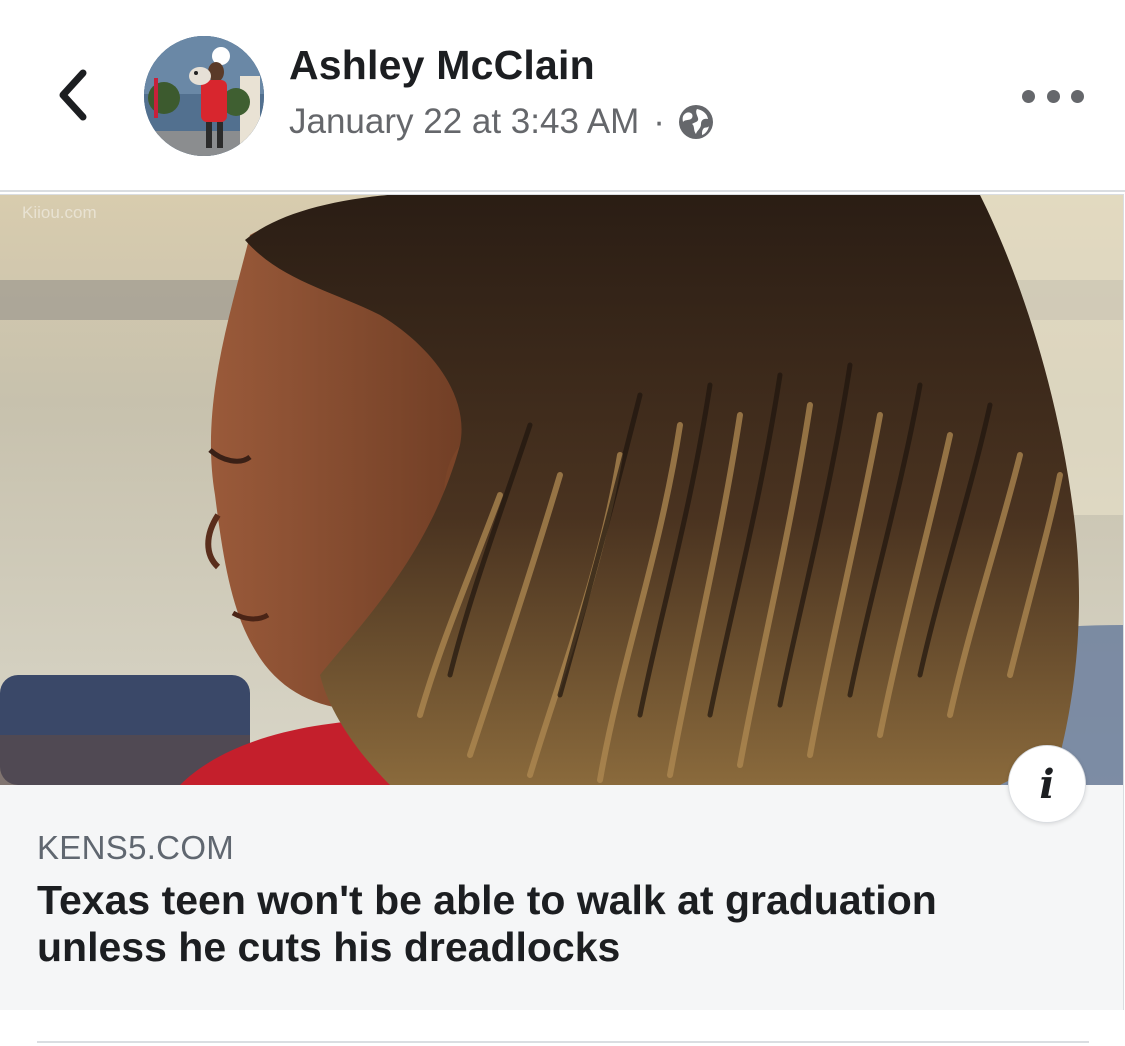 Image resolution: width=1125 pixels, height=1046 pixels. What do you see at coordinates (204, 96) in the screenshot?
I see `avatar` at bounding box center [204, 96].